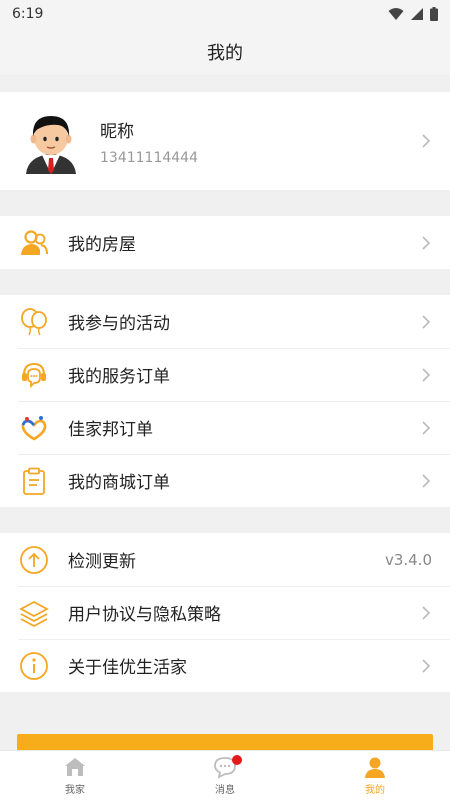  I want to click on status-time: 6:19, so click(28, 14).